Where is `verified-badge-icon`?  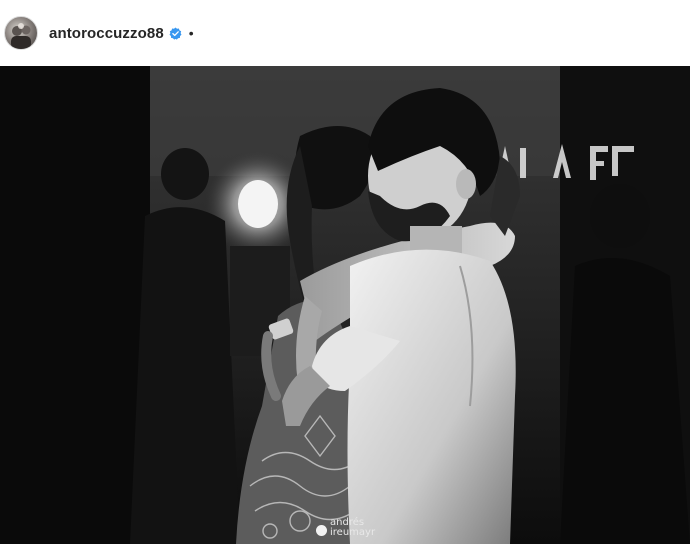
verified-badge-icon is located at coordinates (175, 33).